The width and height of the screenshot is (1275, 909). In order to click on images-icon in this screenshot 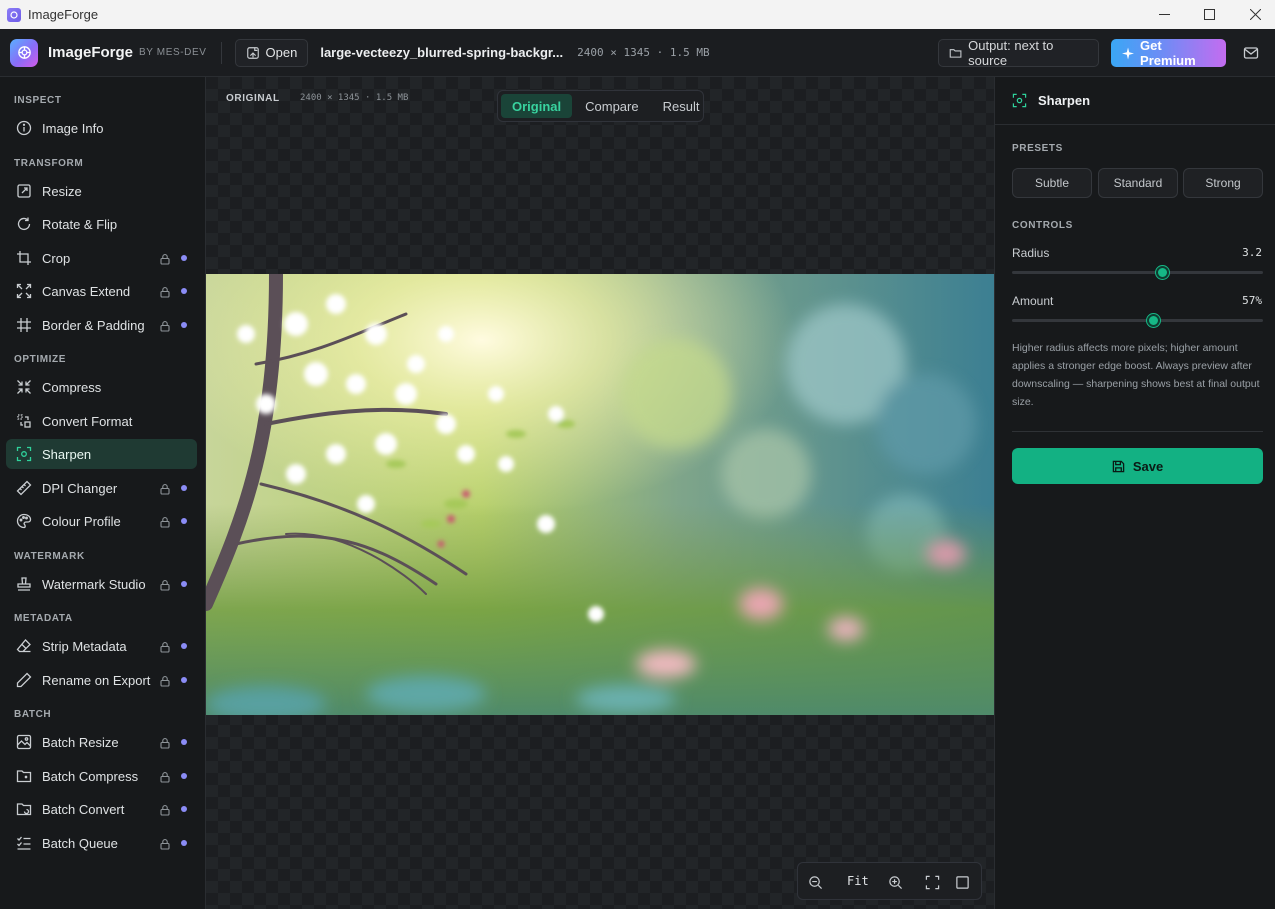, I will do `click(23, 742)`.